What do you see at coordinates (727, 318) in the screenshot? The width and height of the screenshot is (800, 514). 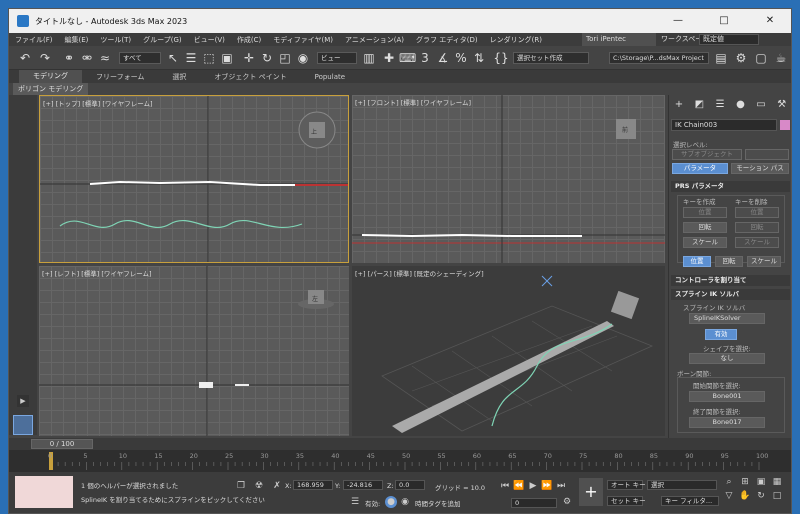 I see `solver-select: SplineIKSolver` at bounding box center [727, 318].